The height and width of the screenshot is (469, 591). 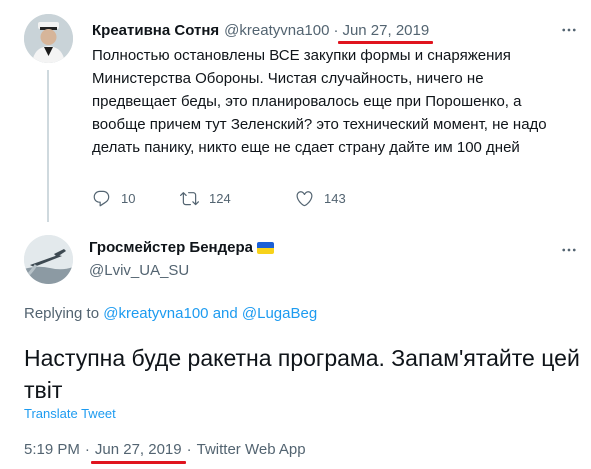 What do you see at coordinates (52, 449) in the screenshot?
I see `tweet-time: 5:19 PM` at bounding box center [52, 449].